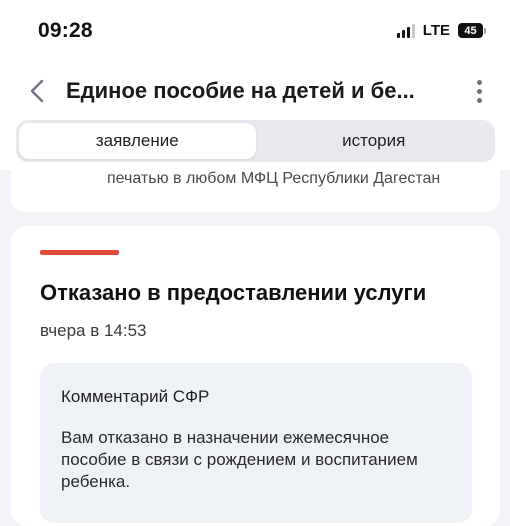 The height and width of the screenshot is (526, 510). What do you see at coordinates (137, 141) in the screenshot?
I see `tab-application: заявление` at bounding box center [137, 141].